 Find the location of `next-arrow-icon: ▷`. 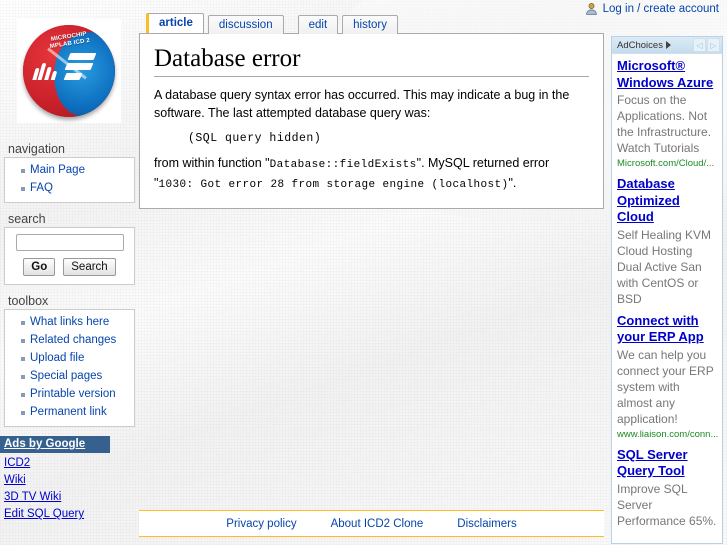

next-arrow-icon: ▷ is located at coordinates (713, 45).